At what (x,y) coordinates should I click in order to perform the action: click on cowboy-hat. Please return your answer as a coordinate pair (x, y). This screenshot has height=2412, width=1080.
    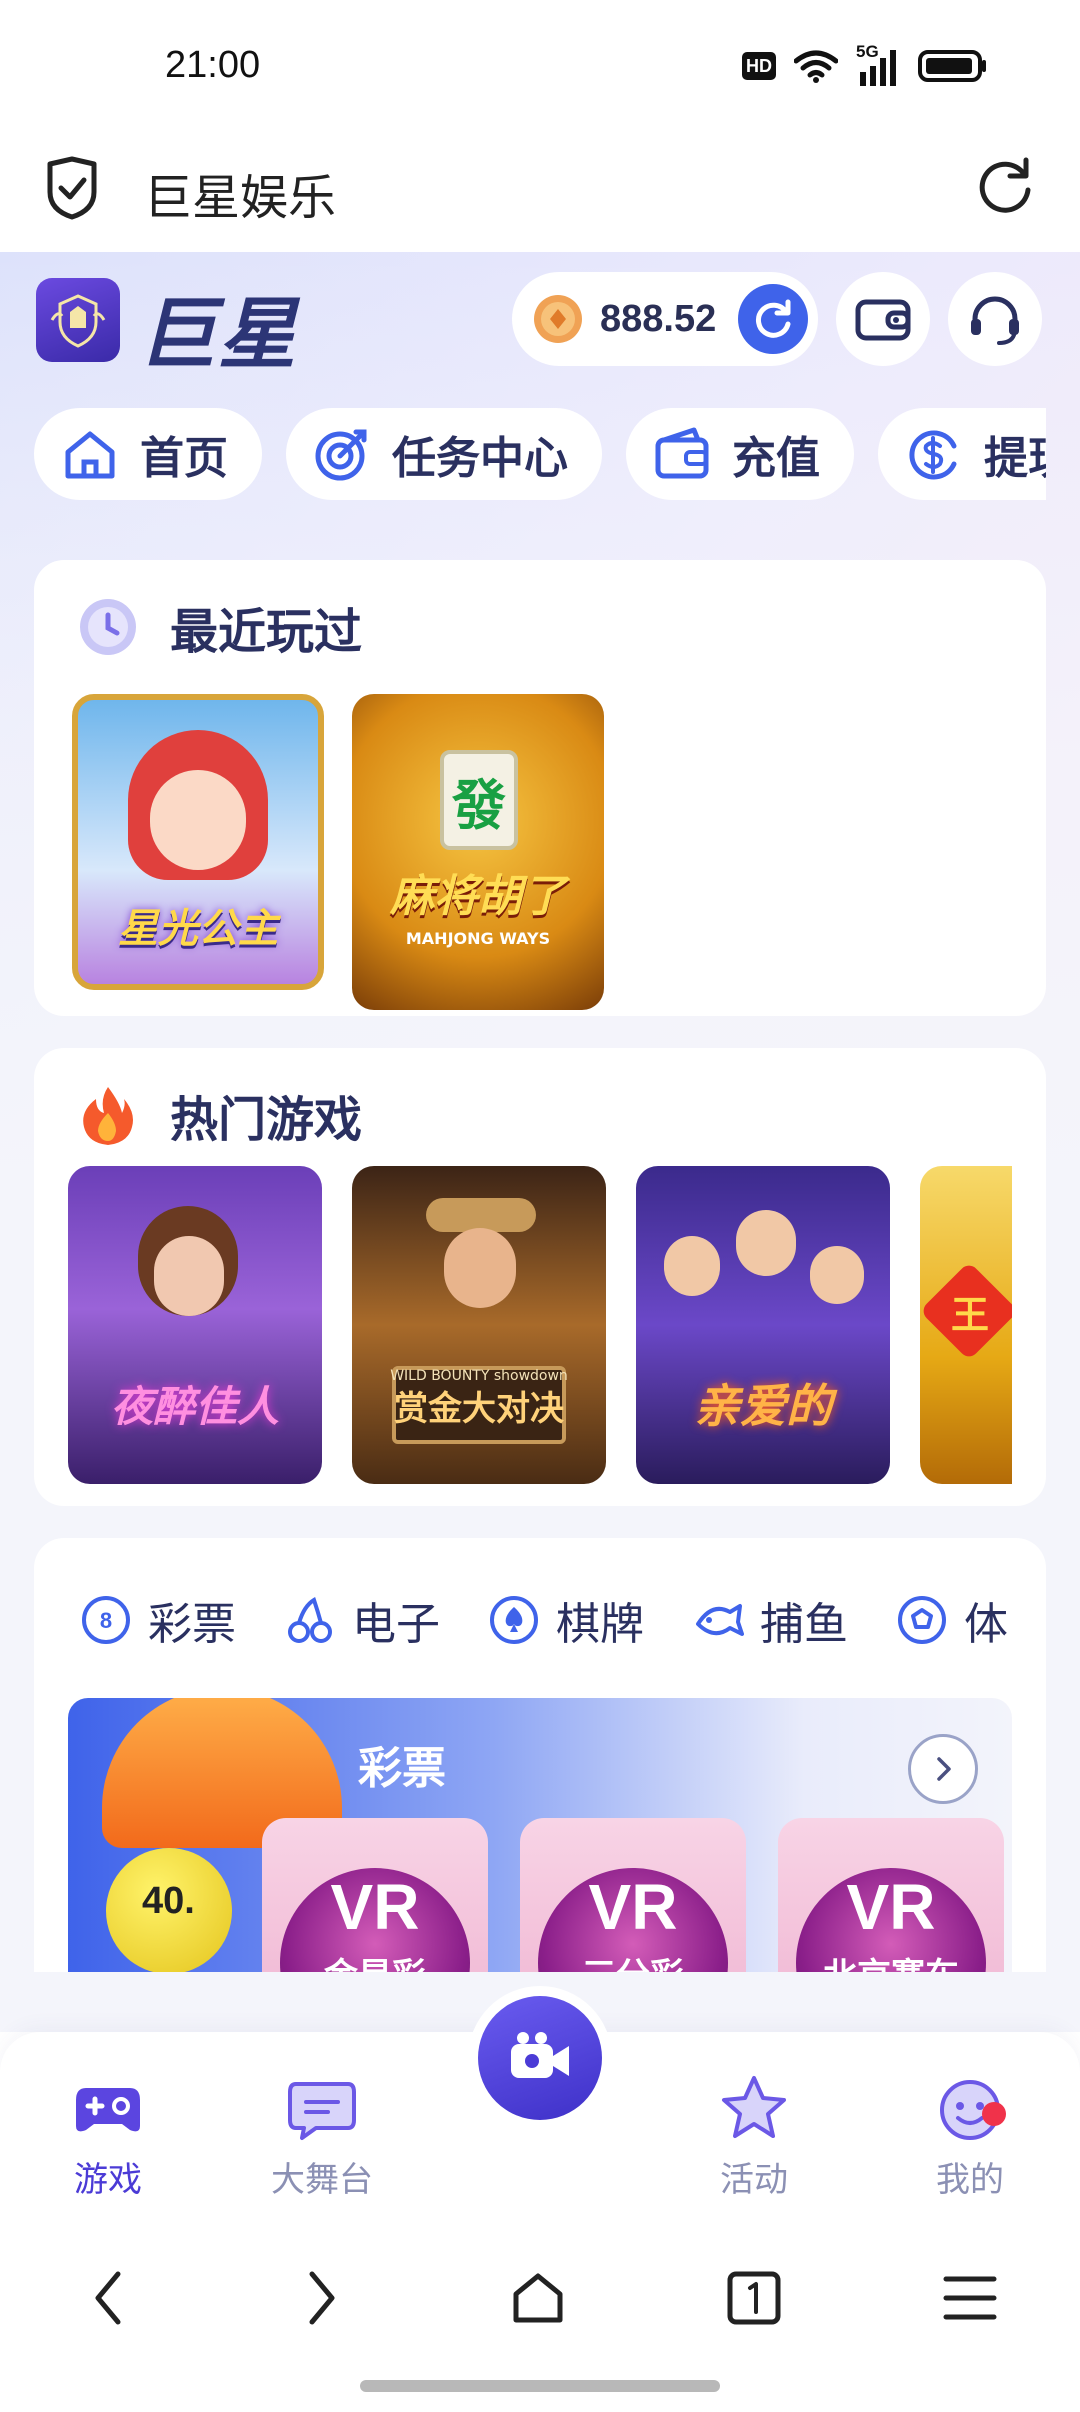
    Looking at the image, I should click on (481, 1215).